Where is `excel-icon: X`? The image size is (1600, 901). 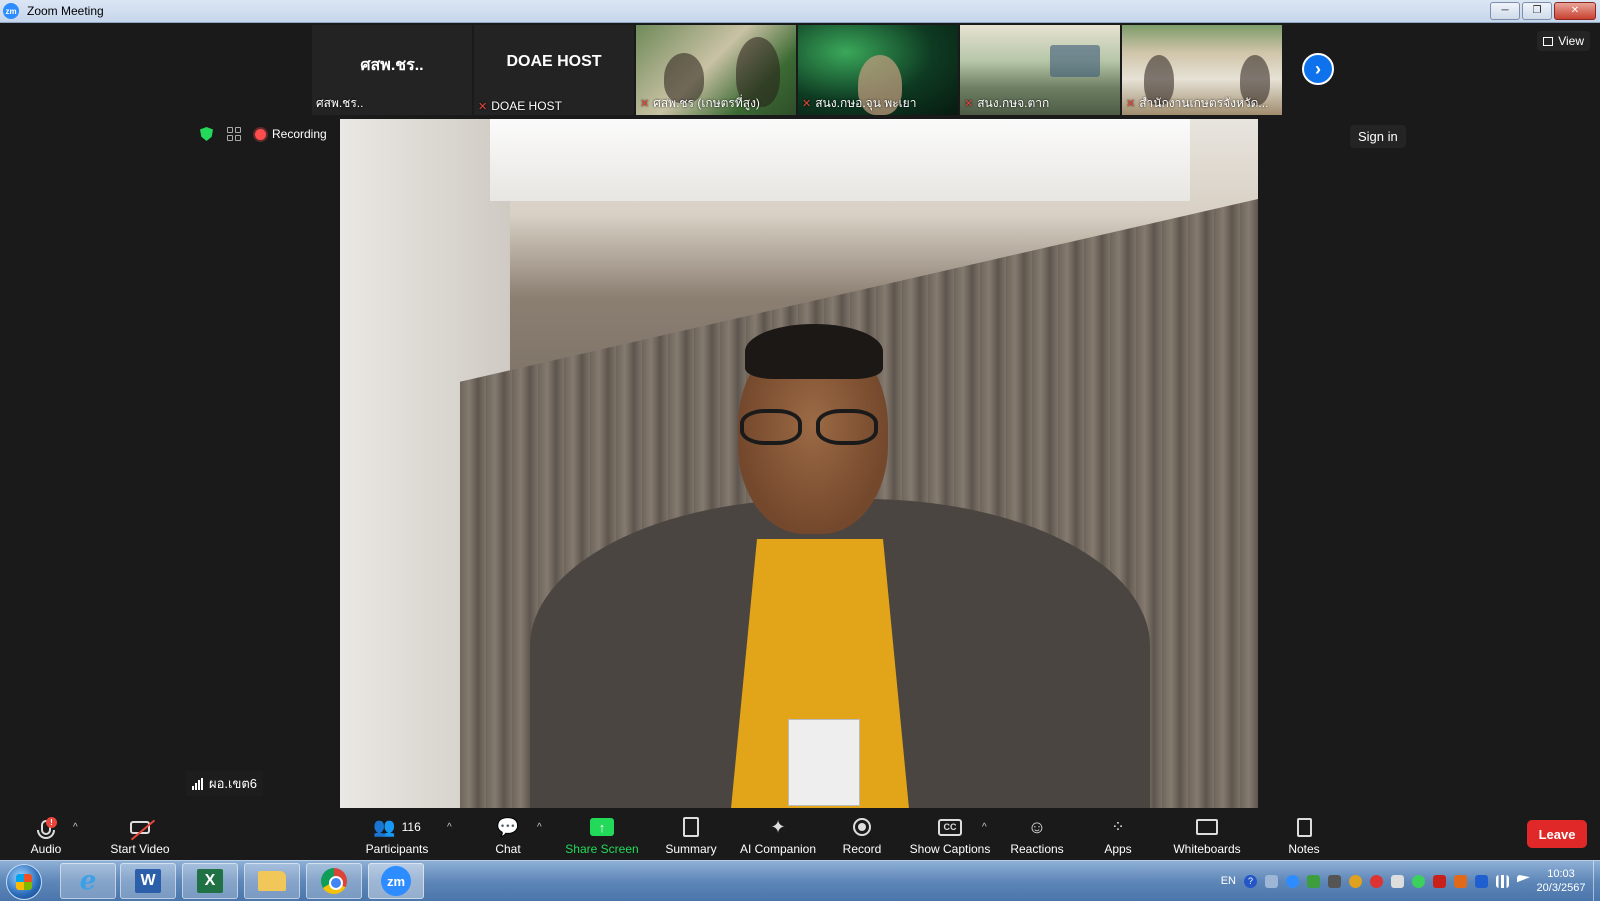 excel-icon: X is located at coordinates (210, 881).